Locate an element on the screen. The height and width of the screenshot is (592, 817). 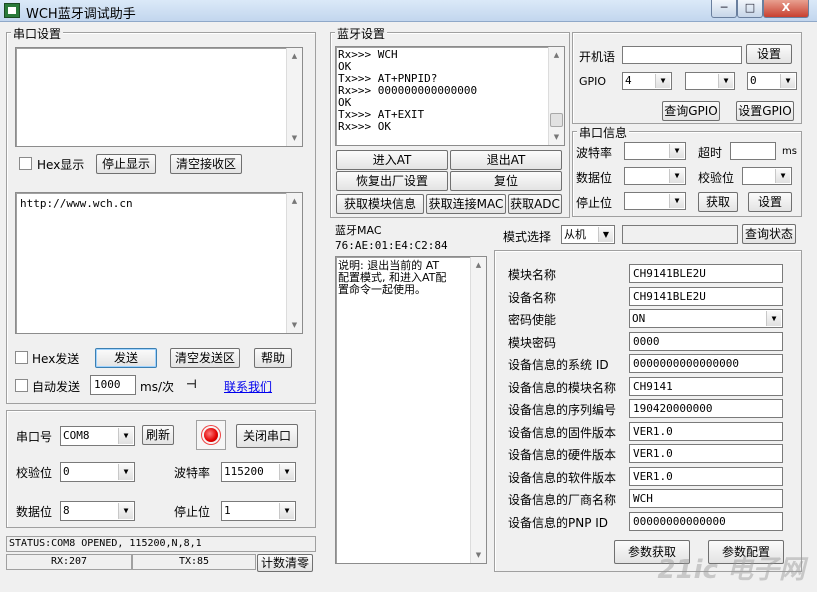
bt-log-scrollbar: ▲ ▼ is located at coordinates (556, 96).